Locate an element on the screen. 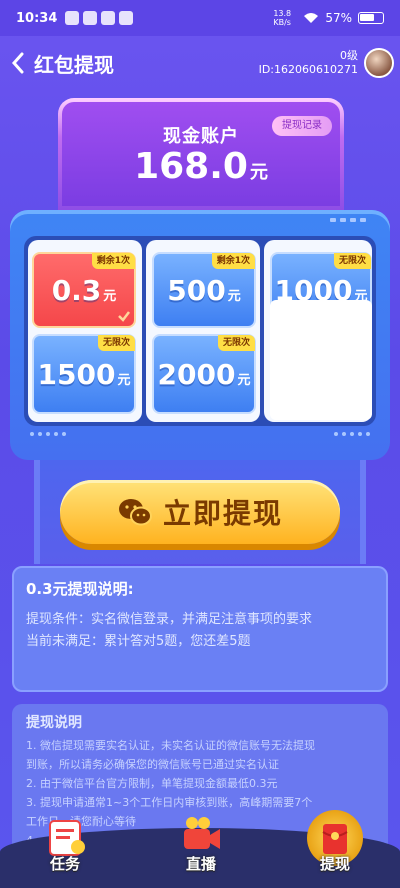 This screenshot has width=400, height=888. option-amount: 0.3 is located at coordinates (76, 290).